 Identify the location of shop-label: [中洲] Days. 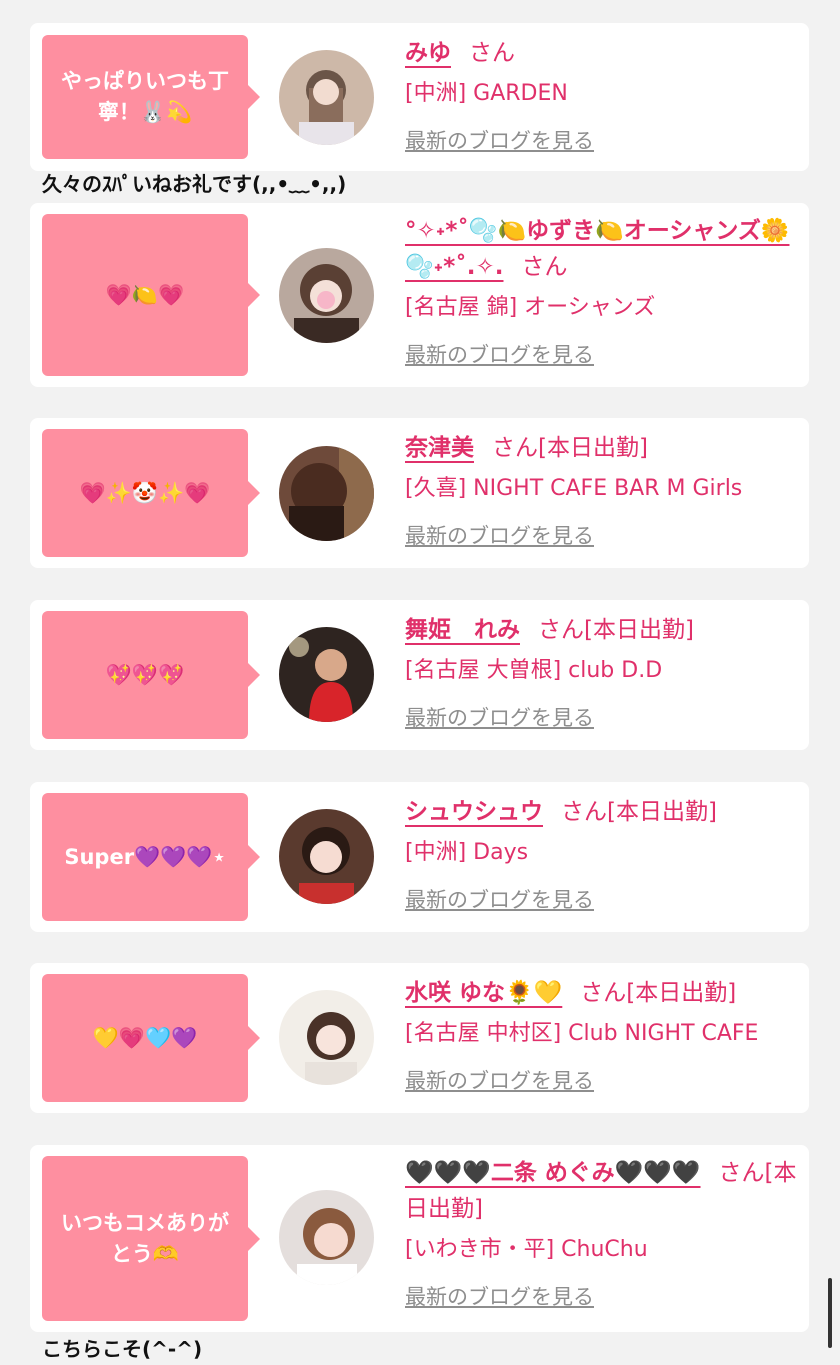
(467, 852).